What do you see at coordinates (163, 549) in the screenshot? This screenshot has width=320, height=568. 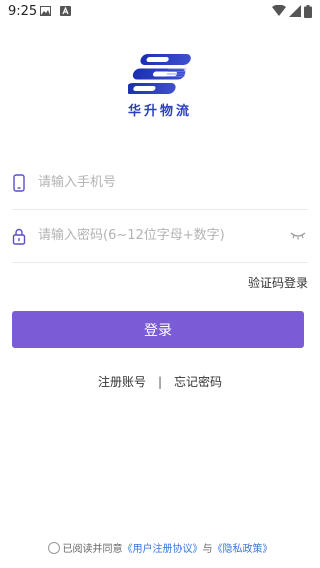 I see `user-agreement-link: 《用户注册协议》` at bounding box center [163, 549].